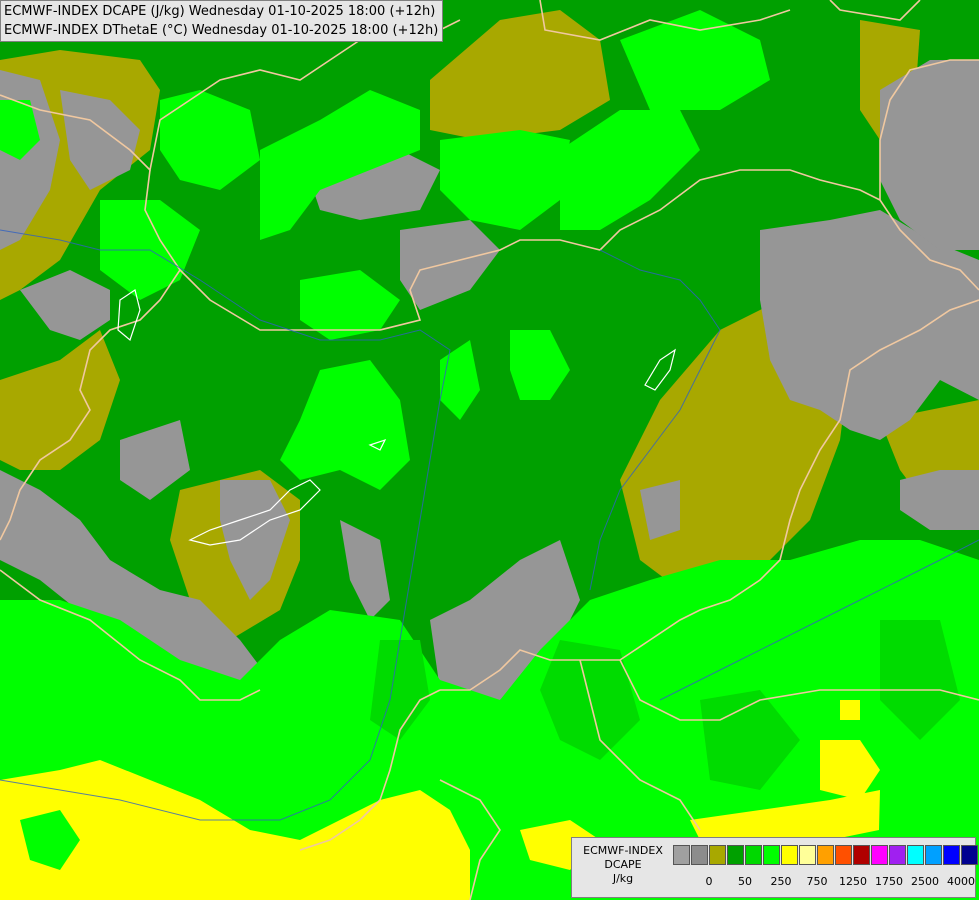  I want to click on legend-tick-label: 50, so click(745, 881).